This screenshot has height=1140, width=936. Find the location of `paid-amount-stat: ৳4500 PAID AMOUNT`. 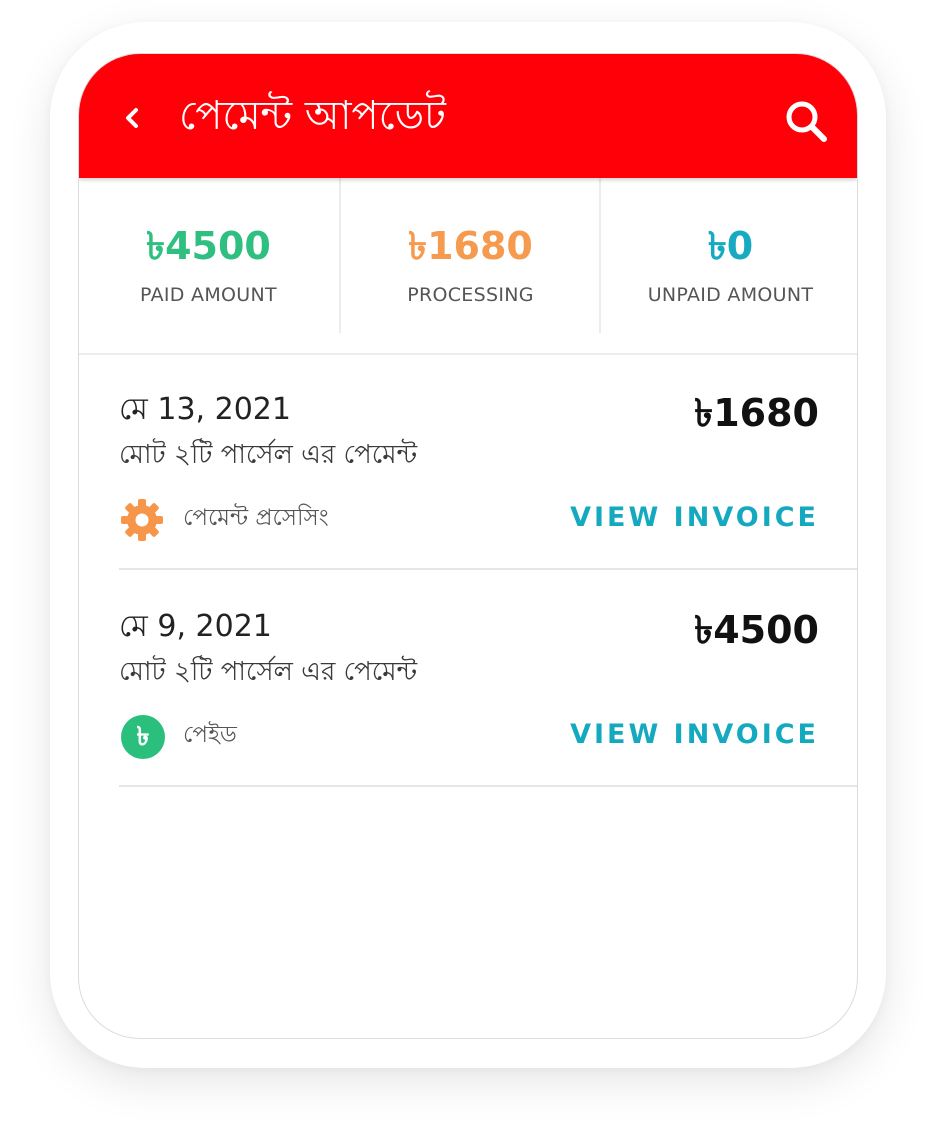

paid-amount-stat: ৳4500 PAID AMOUNT is located at coordinates (208, 255).